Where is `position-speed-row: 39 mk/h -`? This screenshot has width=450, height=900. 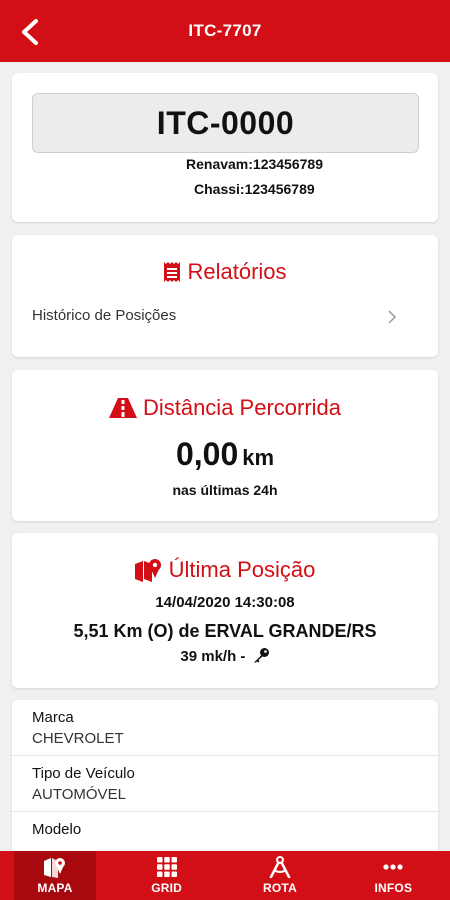 position-speed-row: 39 mk/h - is located at coordinates (225, 656).